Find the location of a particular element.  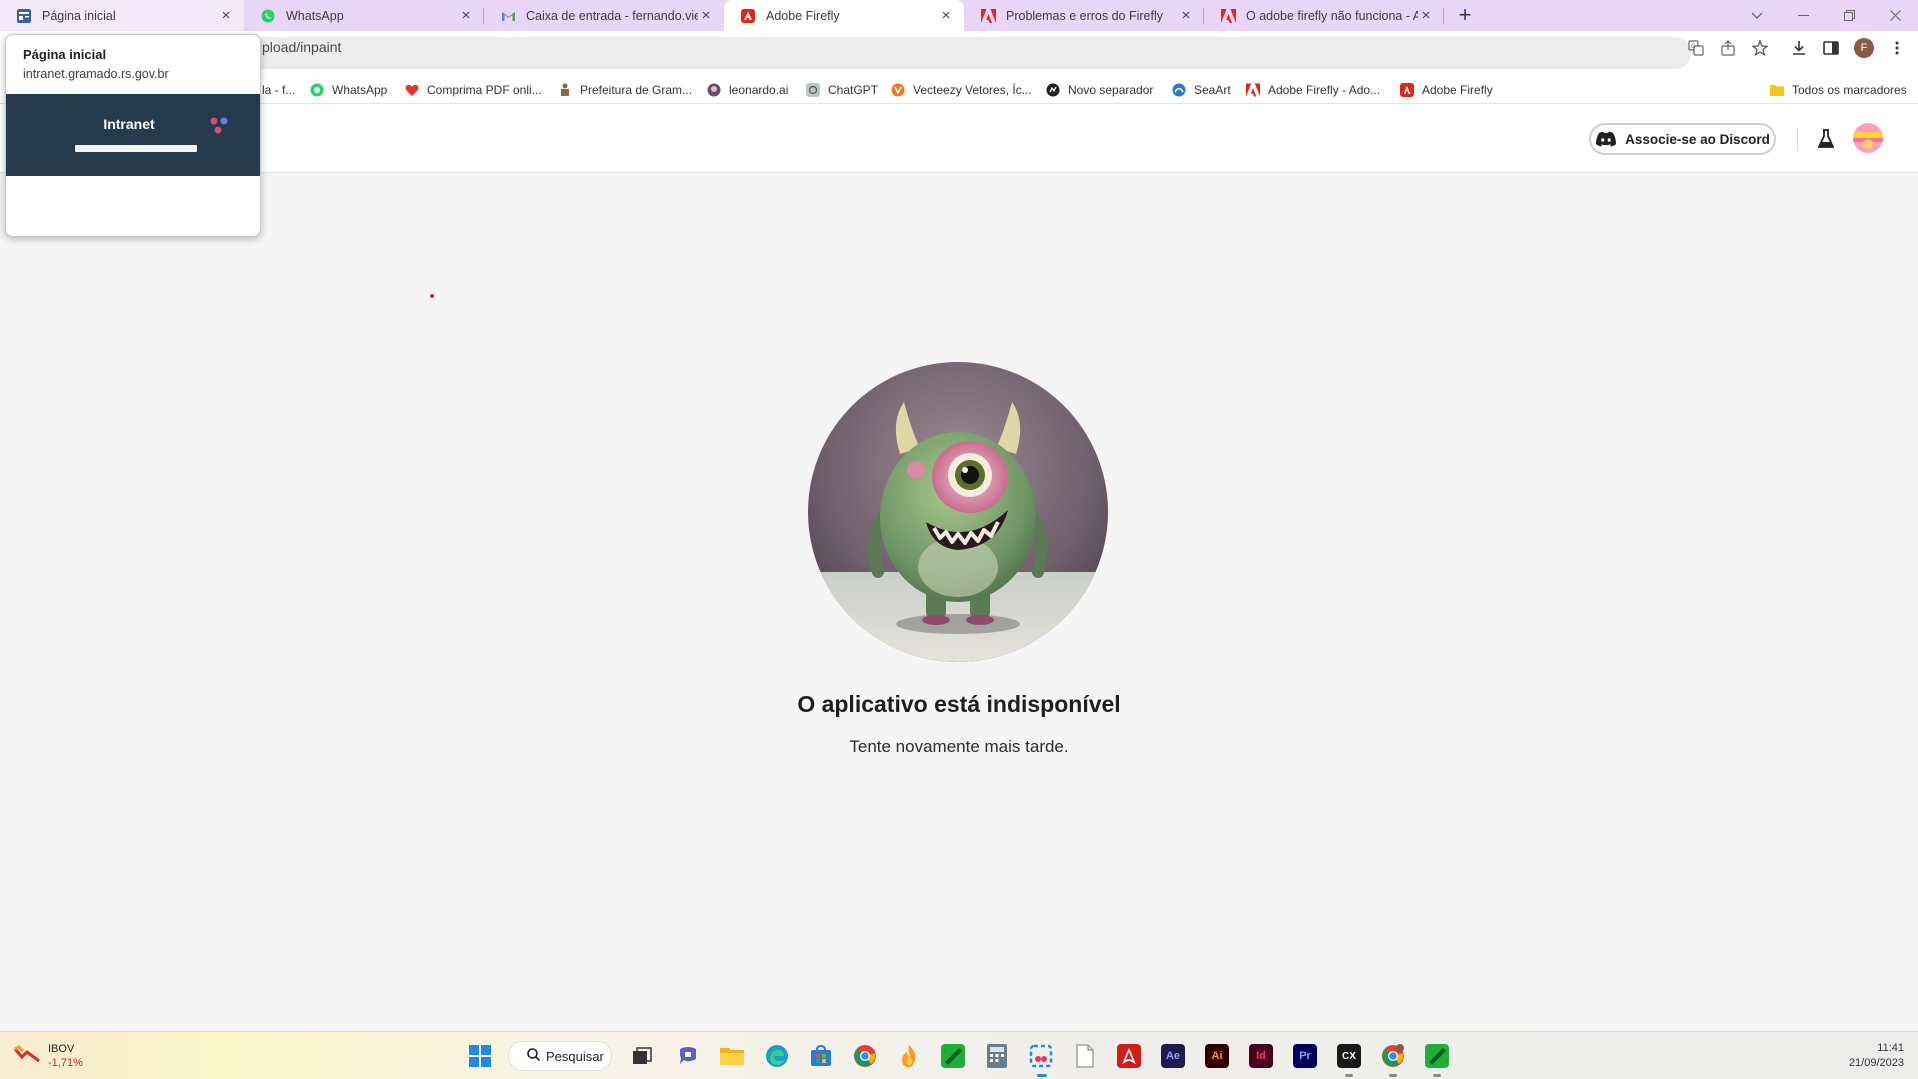

stock-widget: IBOV -1,71% is located at coordinates (48, 1056).